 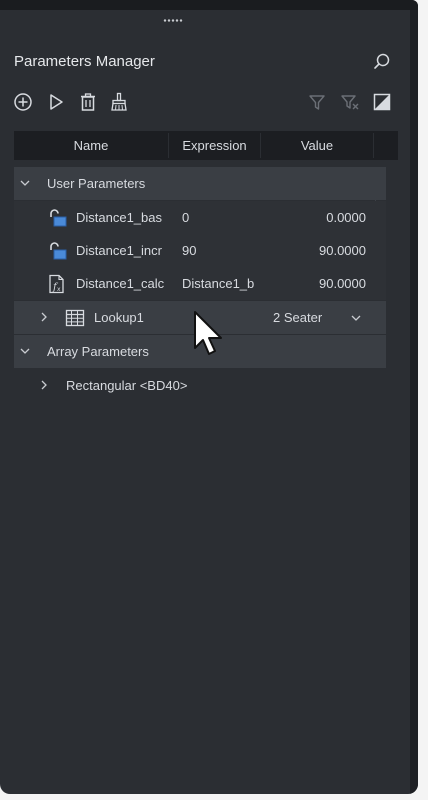 What do you see at coordinates (208, 333) in the screenshot?
I see `mouse-cursor-icon` at bounding box center [208, 333].